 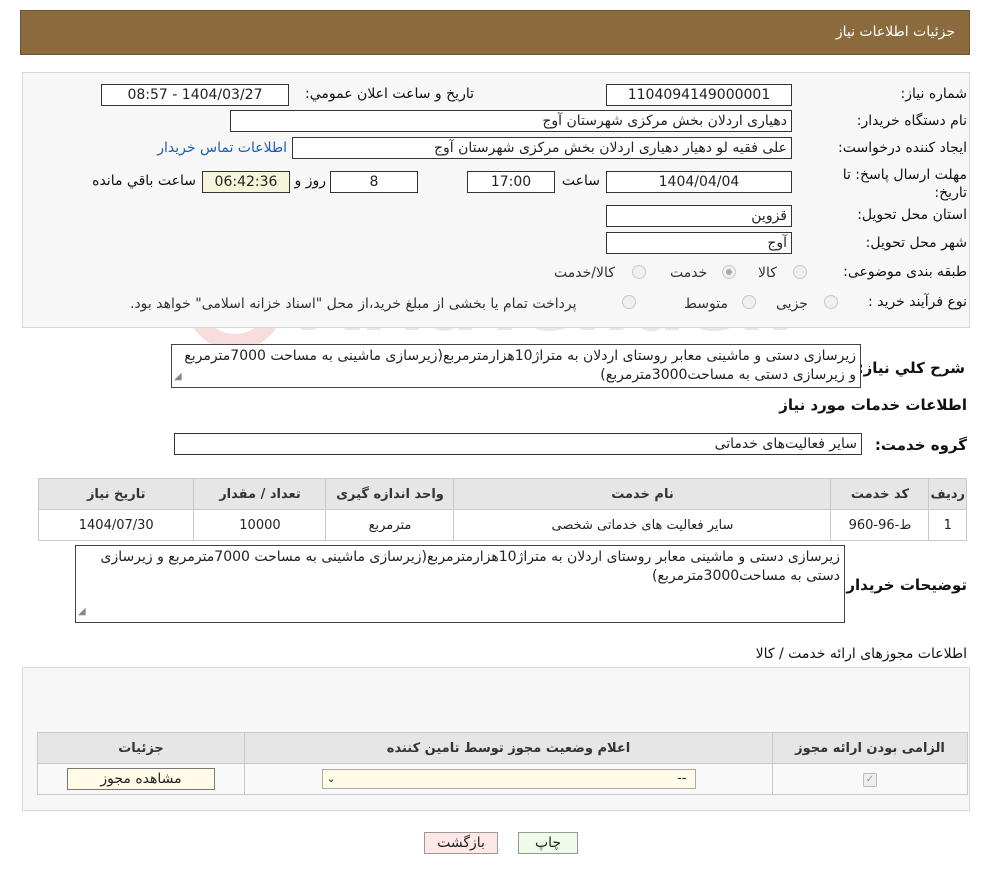 I want to click on permit-status-value: --, so click(x=682, y=778).